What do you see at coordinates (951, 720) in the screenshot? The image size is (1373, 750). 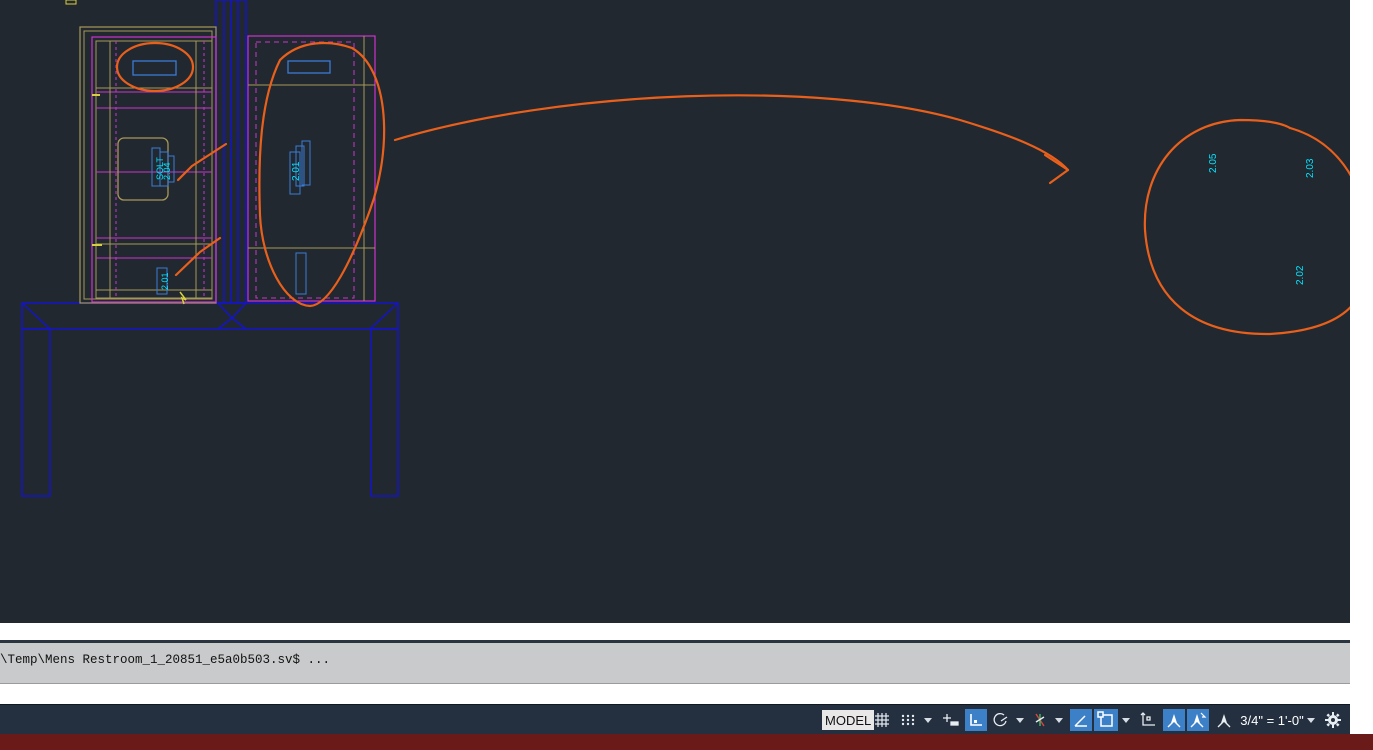 I see `infer-icon` at bounding box center [951, 720].